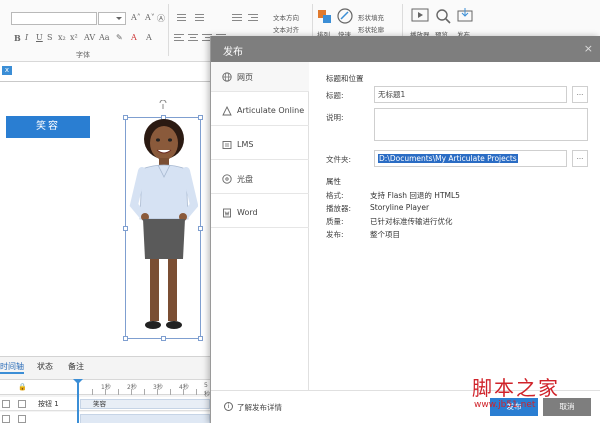 This screenshot has height=423, width=600. What do you see at coordinates (259, 407) in the screenshot?
I see `learn-more-link: 了解发布详情` at bounding box center [259, 407].